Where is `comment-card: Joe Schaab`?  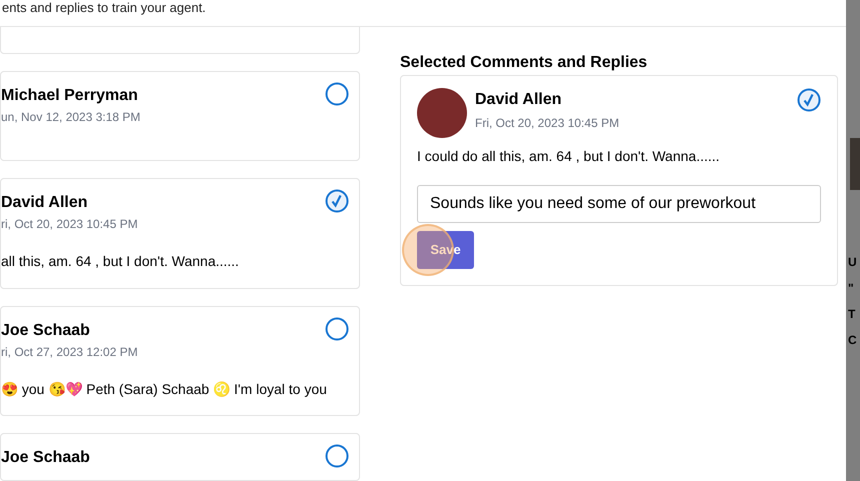 comment-card: Joe Schaab is located at coordinates (180, 457).